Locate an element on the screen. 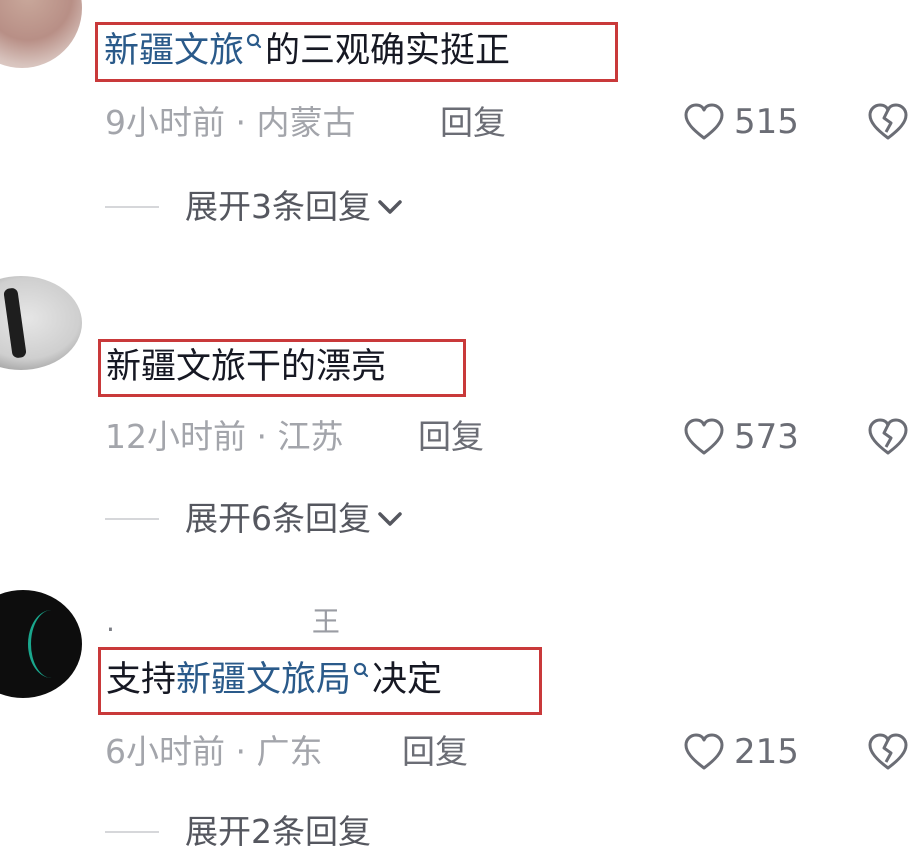 The image size is (916, 852). timestamp: 6小时前 is located at coordinates (165, 751).